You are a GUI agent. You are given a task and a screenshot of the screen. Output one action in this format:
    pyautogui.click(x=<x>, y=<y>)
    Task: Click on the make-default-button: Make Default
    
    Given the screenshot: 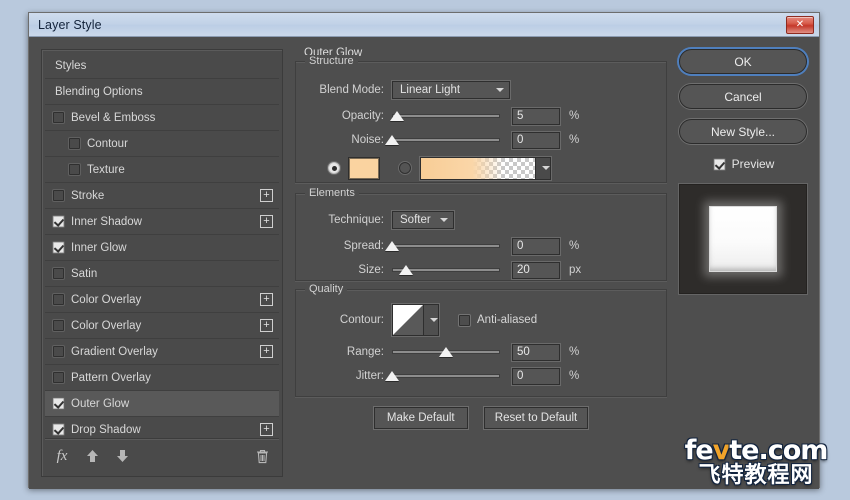 What is the action you would take?
    pyautogui.click(x=420, y=418)
    